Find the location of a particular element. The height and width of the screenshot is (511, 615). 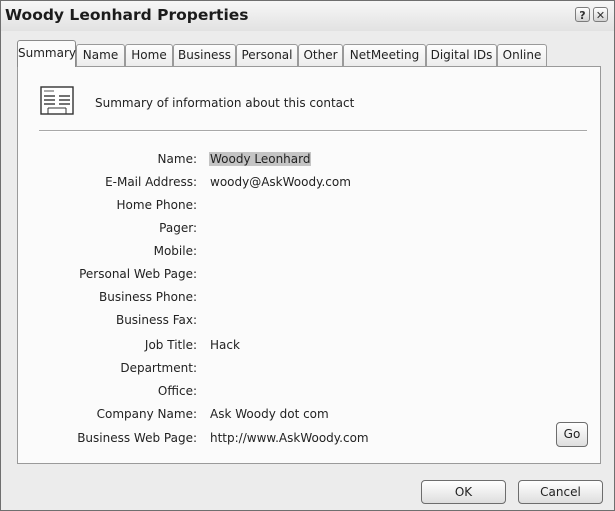

tab-home: Home is located at coordinates (149, 55).